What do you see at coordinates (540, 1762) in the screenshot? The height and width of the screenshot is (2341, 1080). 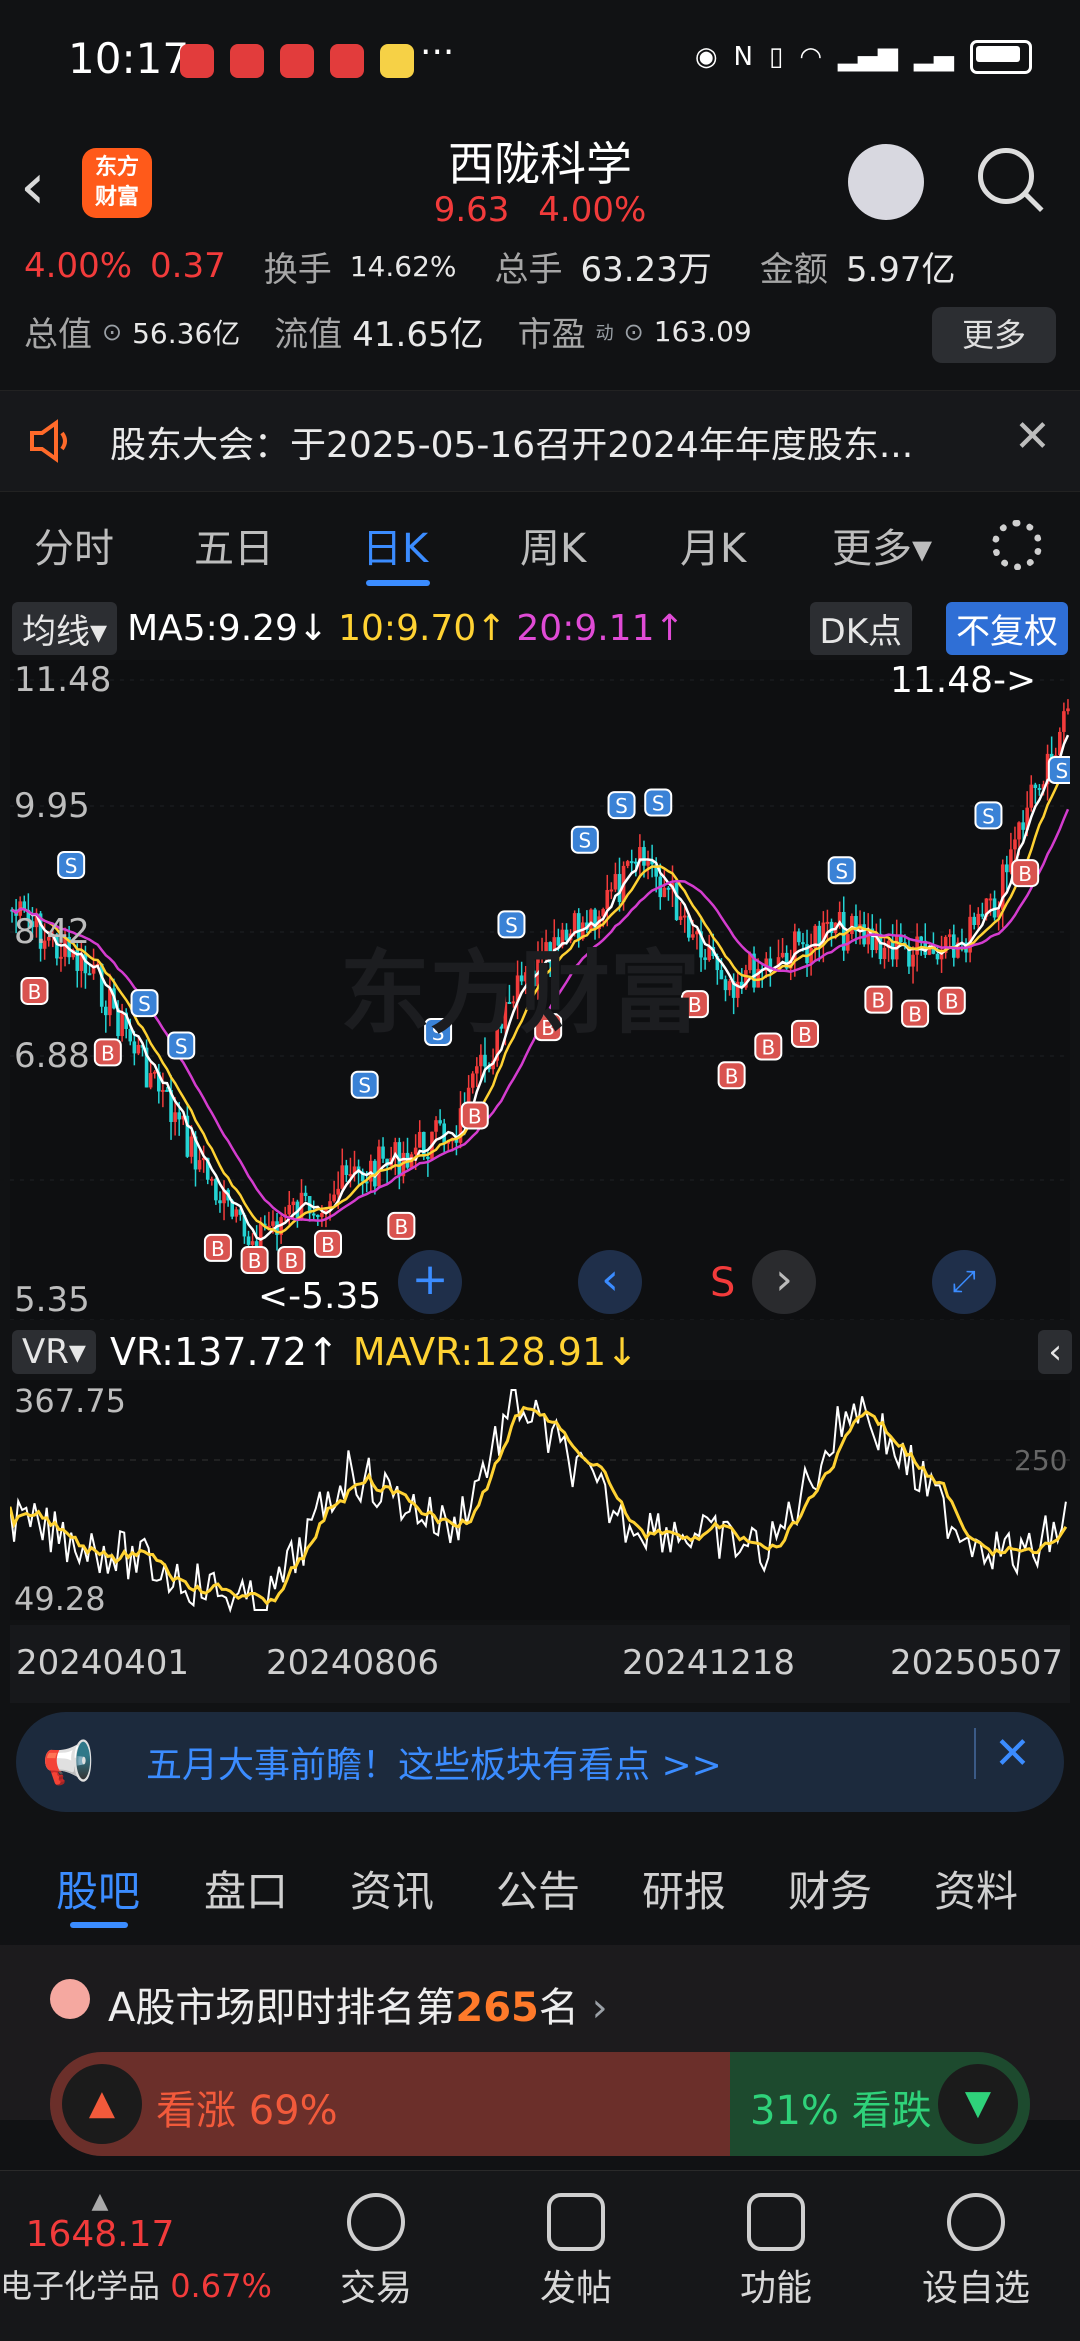 I see `promo-banner: 📢 五月大事前瞻！这些板块有看点 >> ✕` at bounding box center [540, 1762].